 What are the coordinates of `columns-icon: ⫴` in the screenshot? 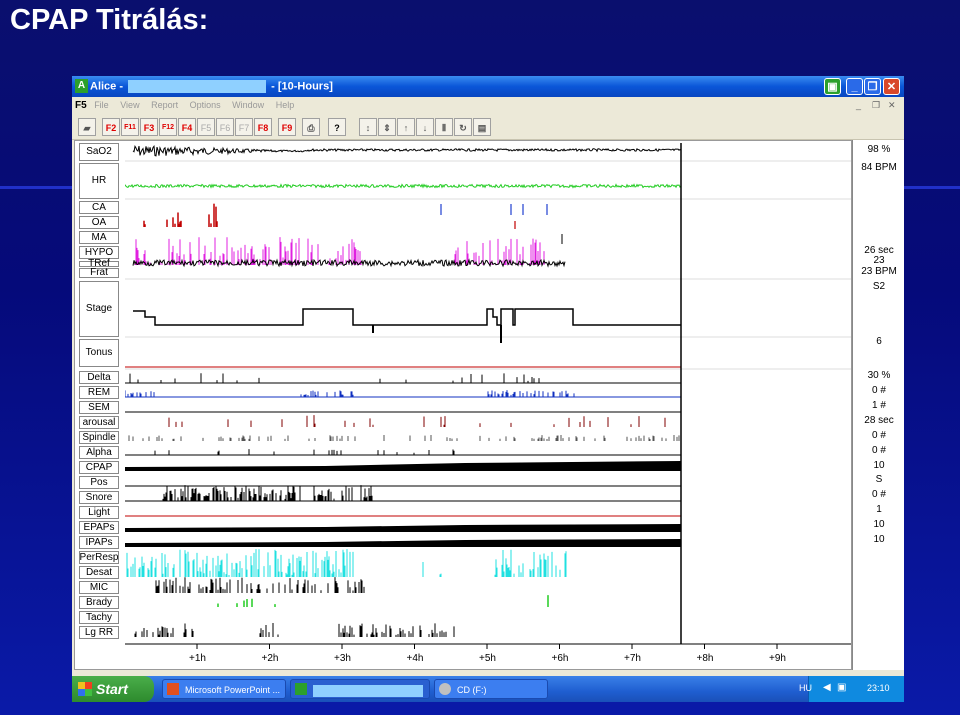 It's located at (444, 127).